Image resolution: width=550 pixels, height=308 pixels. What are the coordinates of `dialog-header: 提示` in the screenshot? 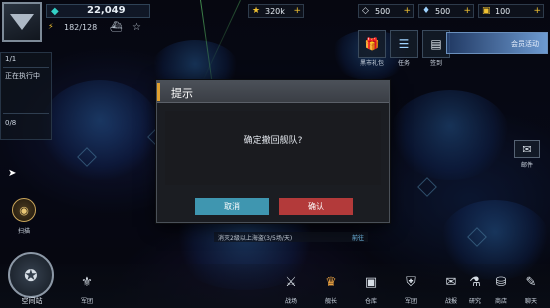 It's located at (273, 92).